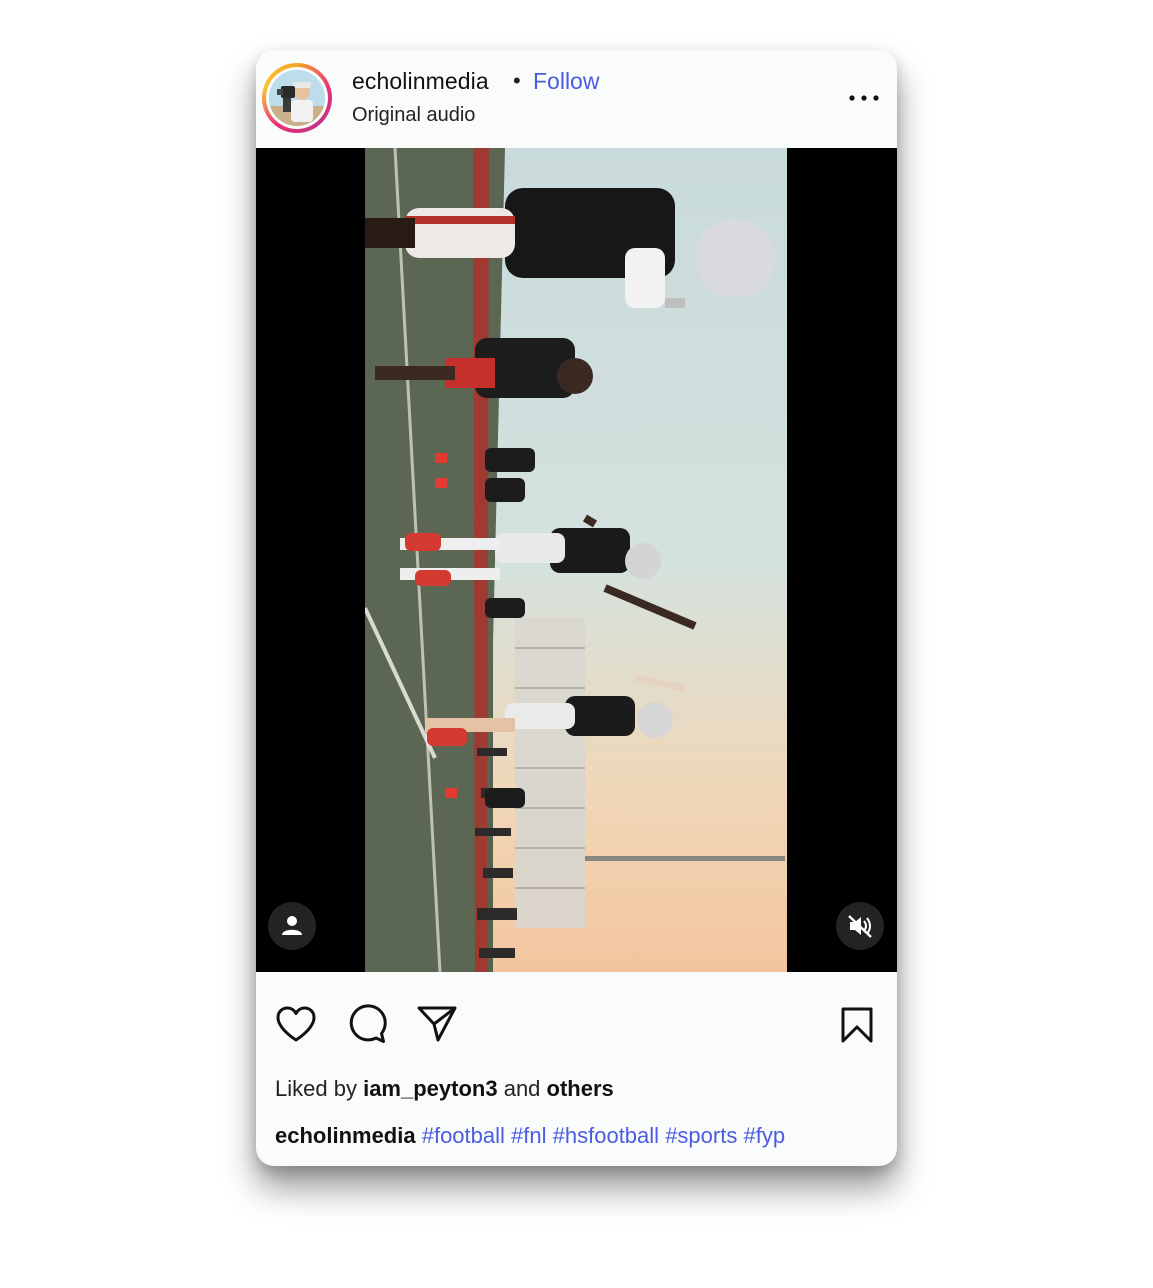 The image size is (1153, 1288). I want to click on comment-bubble-icon, so click(366, 1026).